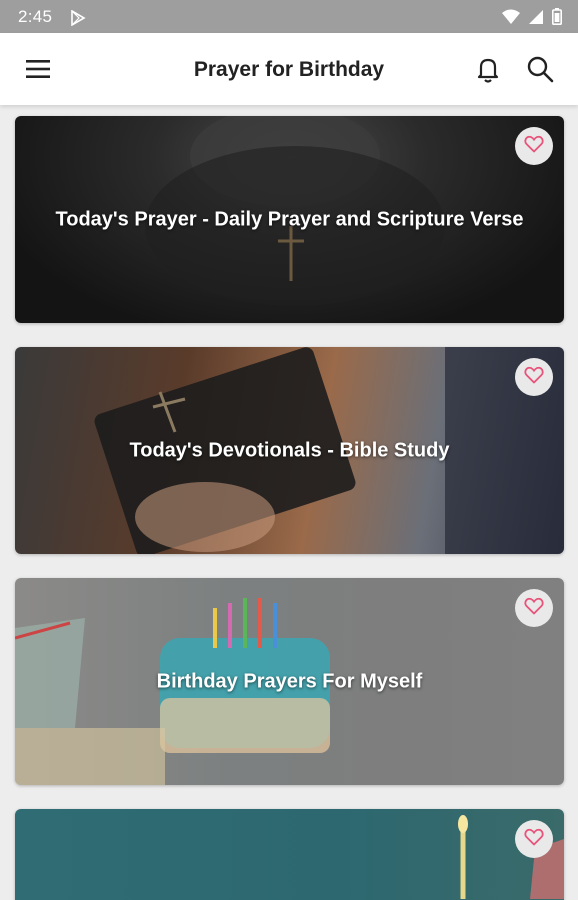 The image size is (578, 900). What do you see at coordinates (511, 19) in the screenshot?
I see `wifi-icon` at bounding box center [511, 19].